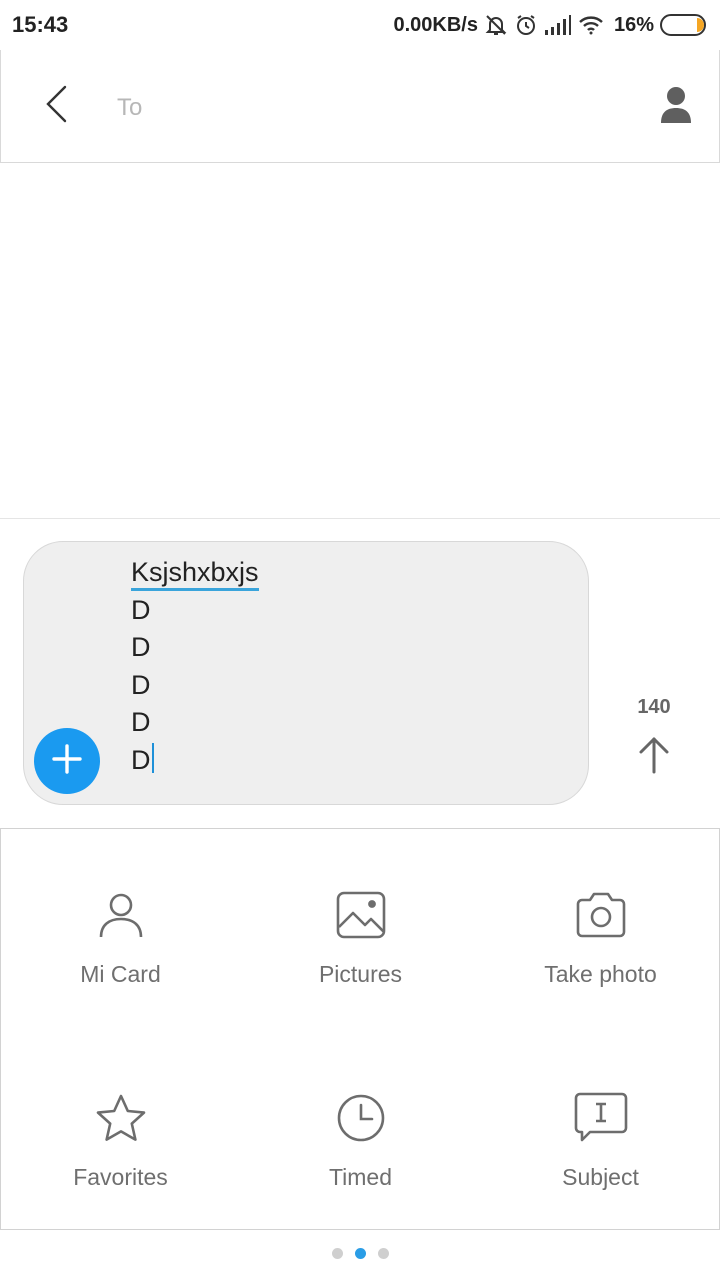 The height and width of the screenshot is (1280, 720). What do you see at coordinates (633, 24) in the screenshot?
I see `battery-percentage: 16%` at bounding box center [633, 24].